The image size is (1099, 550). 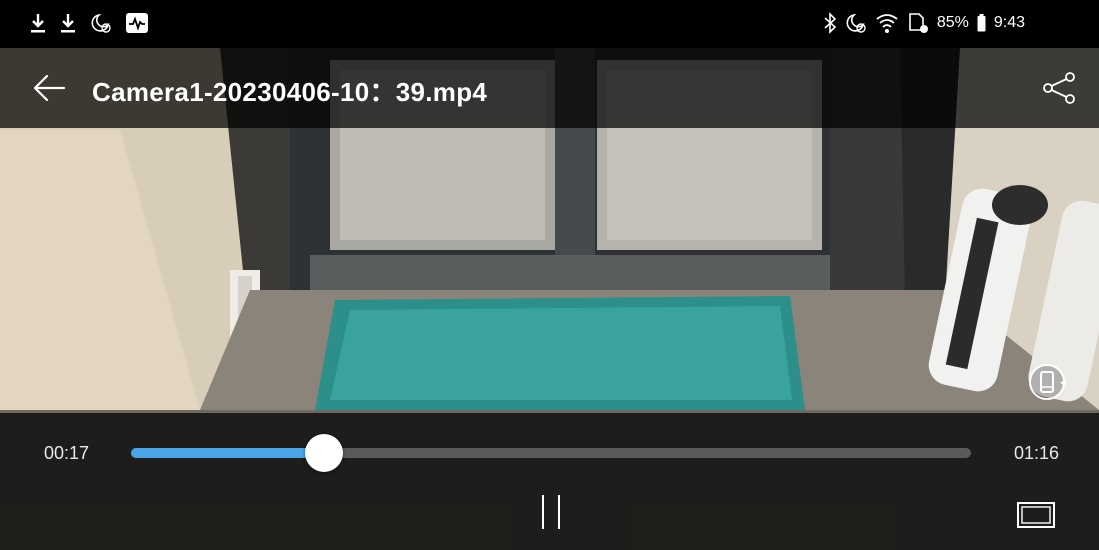 What do you see at coordinates (952, 22) in the screenshot?
I see `battery-percentage: 85%` at bounding box center [952, 22].